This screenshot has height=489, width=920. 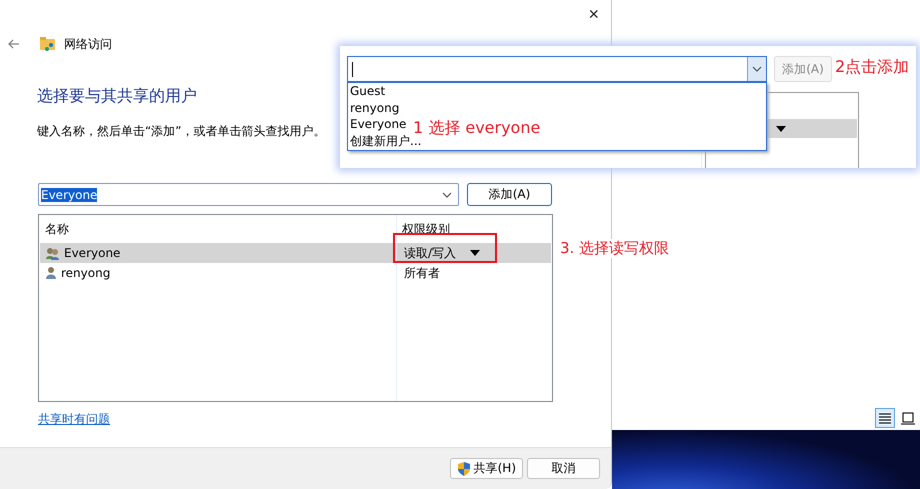 What do you see at coordinates (74, 419) in the screenshot?
I see `help-link: 共享时有问题` at bounding box center [74, 419].